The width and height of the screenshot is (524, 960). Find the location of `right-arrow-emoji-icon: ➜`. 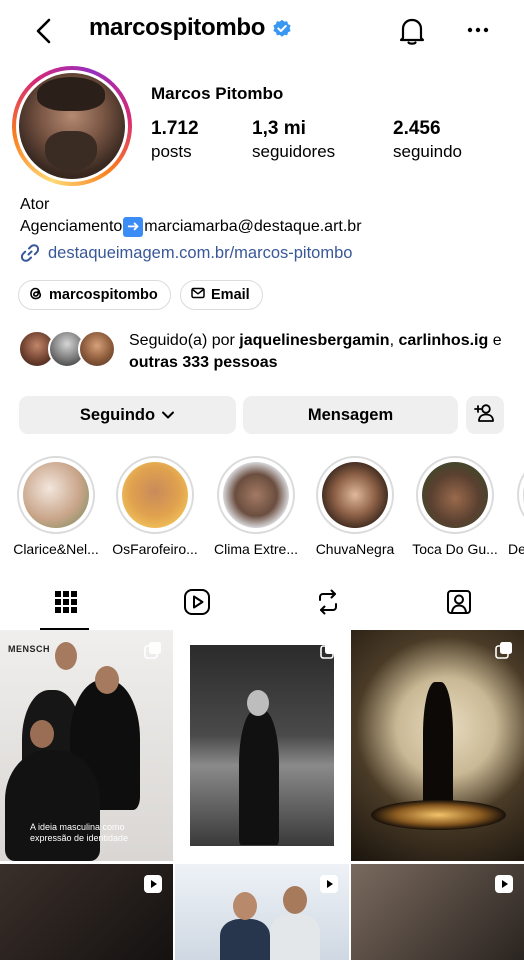

right-arrow-emoji-icon: ➜ is located at coordinates (133, 227).